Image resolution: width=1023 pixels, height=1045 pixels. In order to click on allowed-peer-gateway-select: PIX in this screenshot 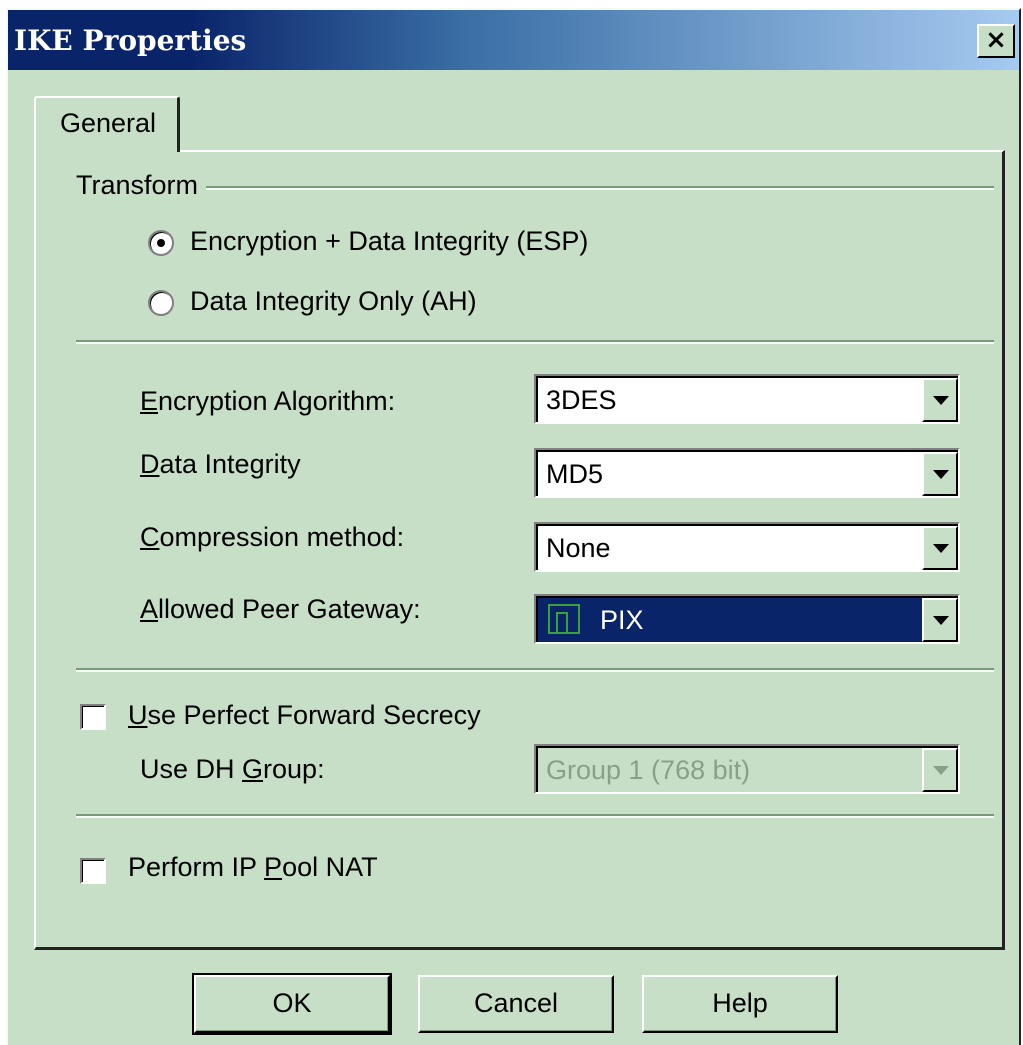, I will do `click(747, 619)`.